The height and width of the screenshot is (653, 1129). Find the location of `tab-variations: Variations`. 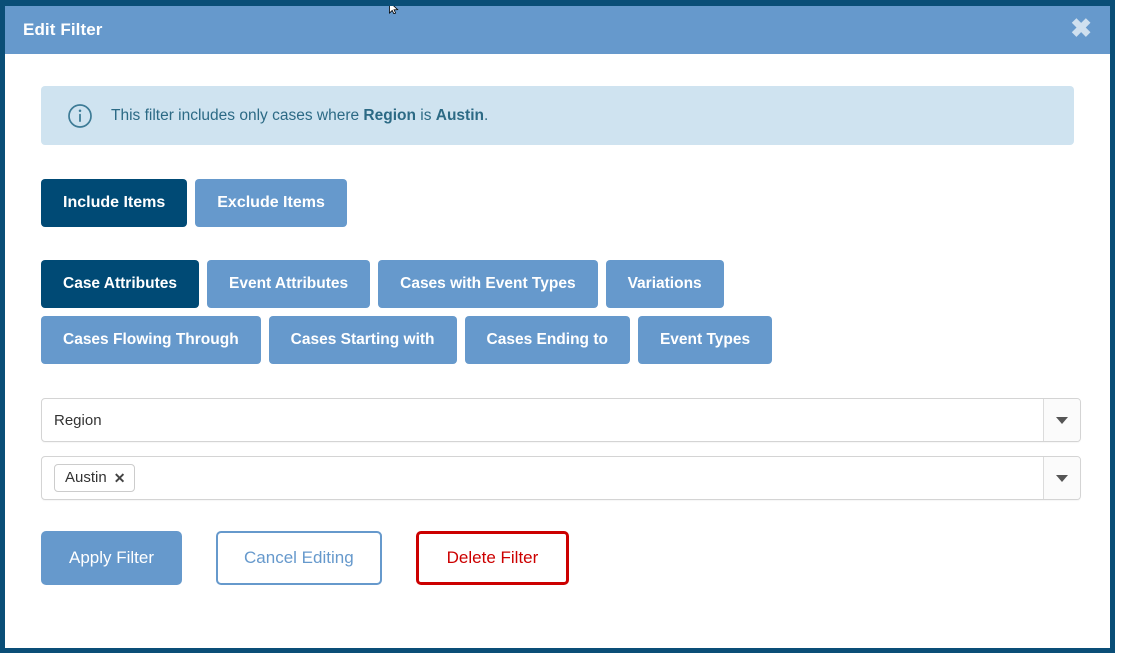

tab-variations: Variations is located at coordinates (664, 284).